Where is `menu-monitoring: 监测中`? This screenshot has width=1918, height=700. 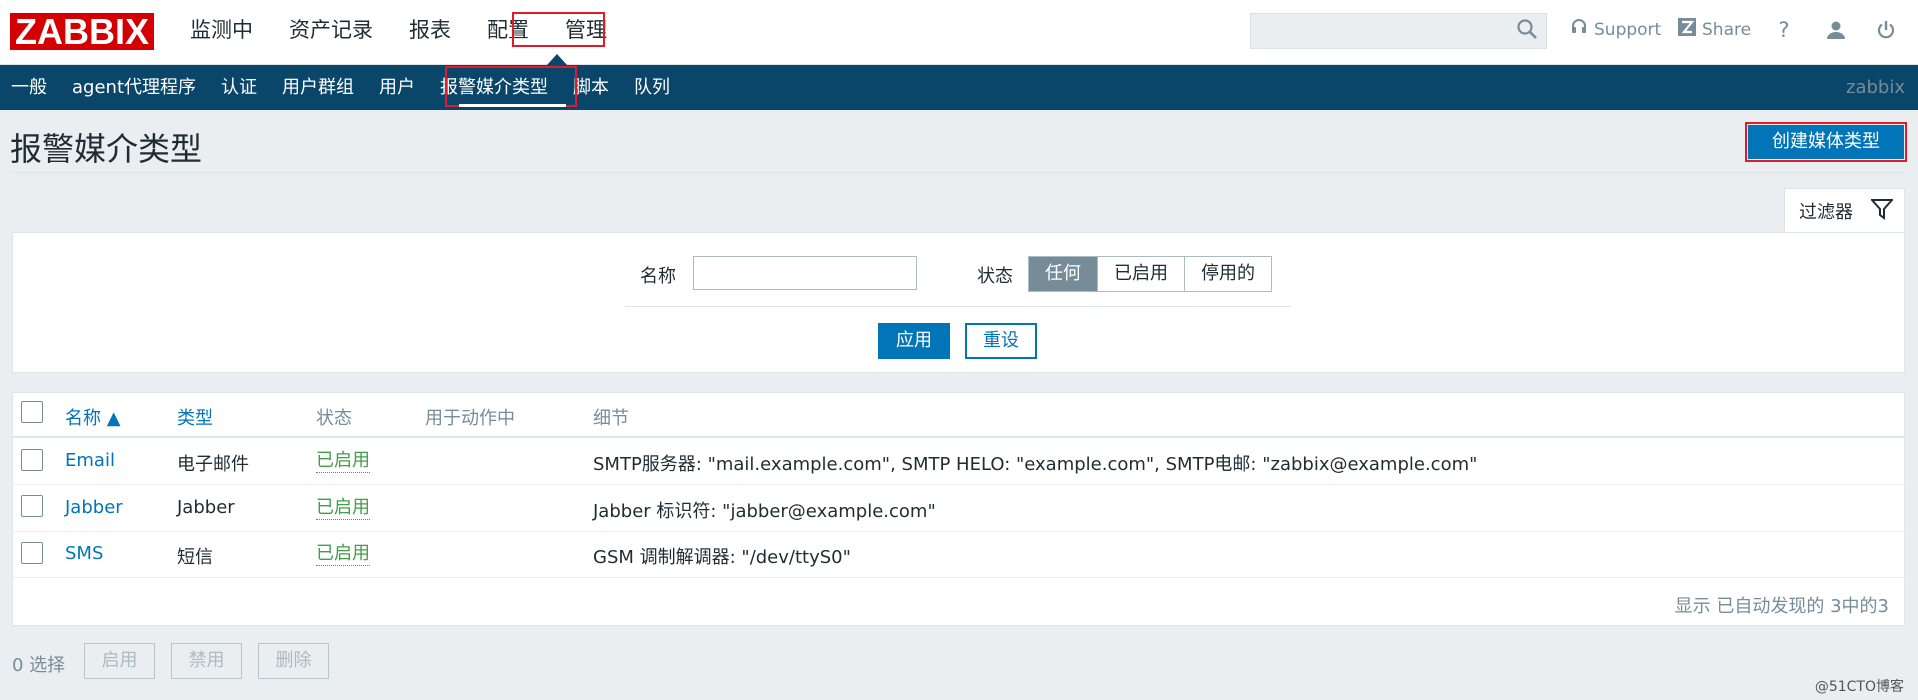 menu-monitoring: 监测中 is located at coordinates (221, 30).